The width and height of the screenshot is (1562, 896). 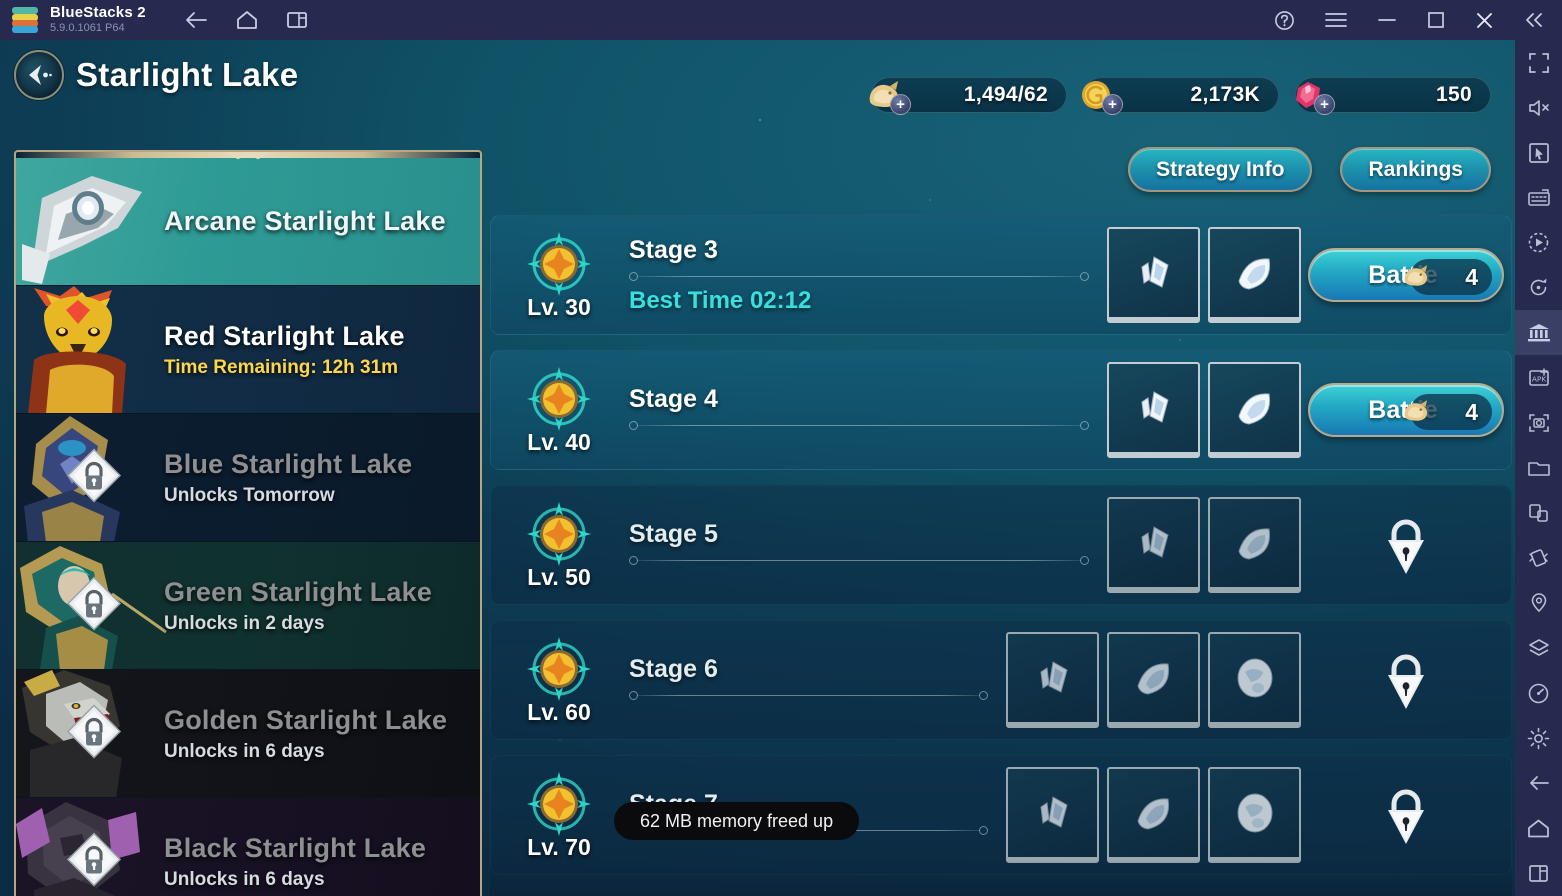 What do you see at coordinates (1436, 20) in the screenshot?
I see `maximize-icon` at bounding box center [1436, 20].